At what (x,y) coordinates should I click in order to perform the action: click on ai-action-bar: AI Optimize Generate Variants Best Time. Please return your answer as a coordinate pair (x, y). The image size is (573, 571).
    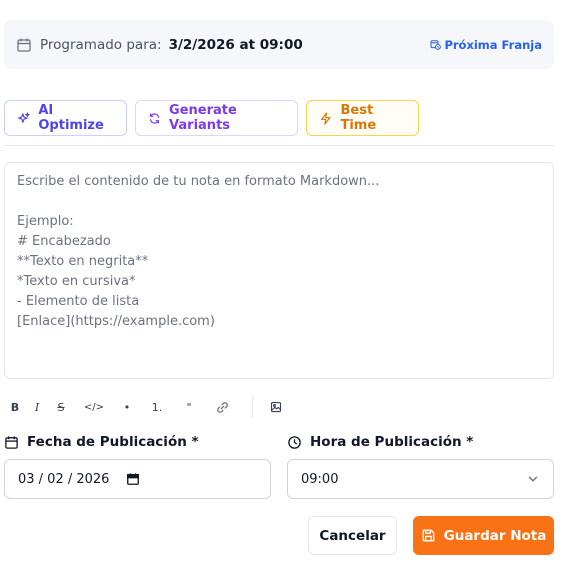
    Looking at the image, I should click on (211, 118).